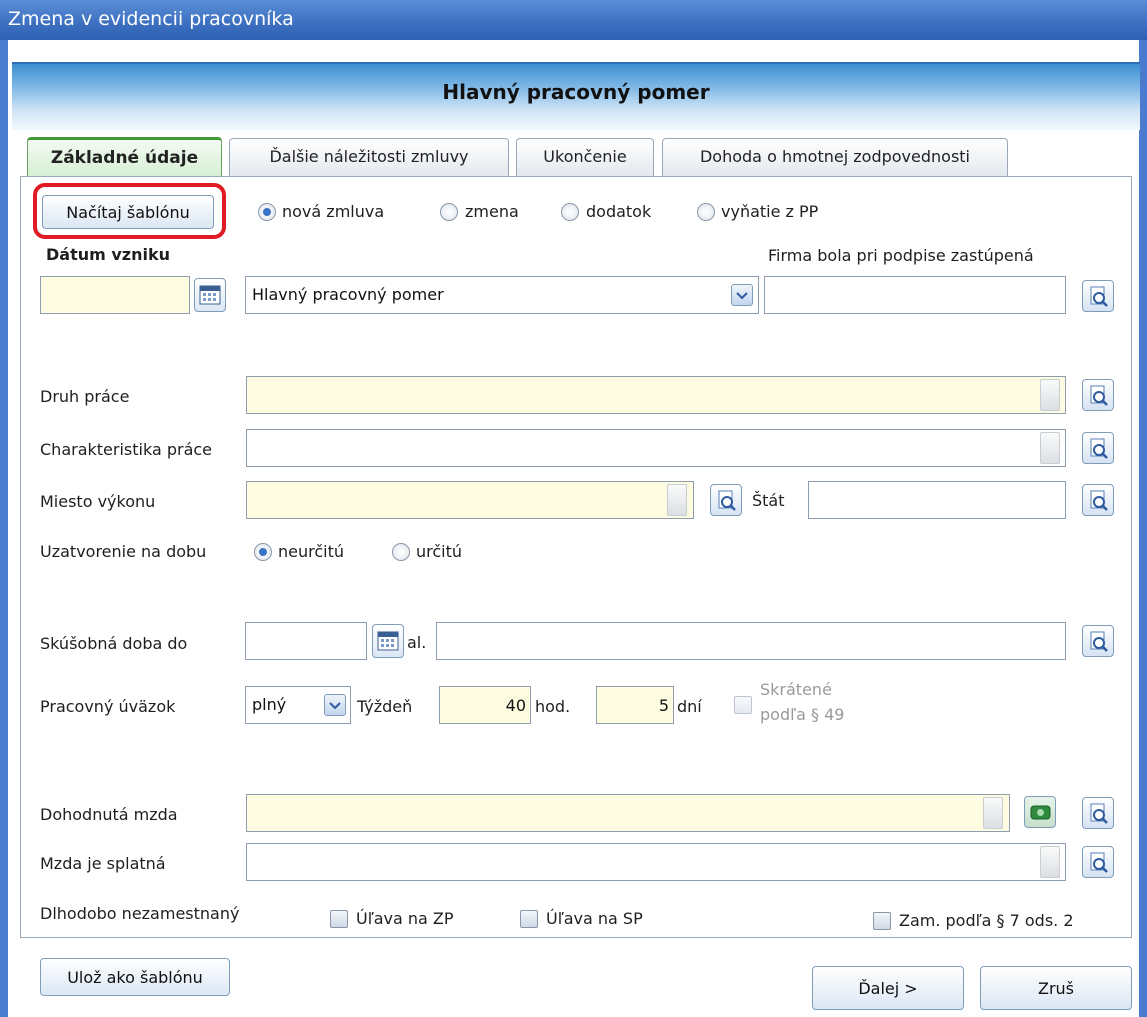 The width and height of the screenshot is (1147, 1017). Describe the element at coordinates (796, 689) in the screenshot. I see `shortened-label-line1: Skrátené` at that location.